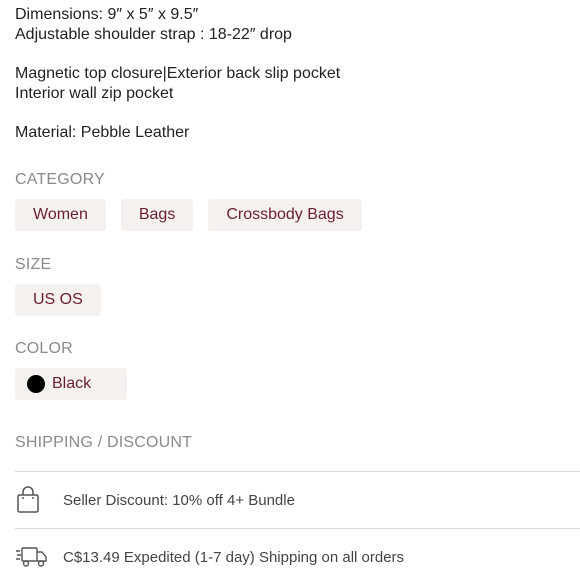  I want to click on color-swatch, so click(36, 384).